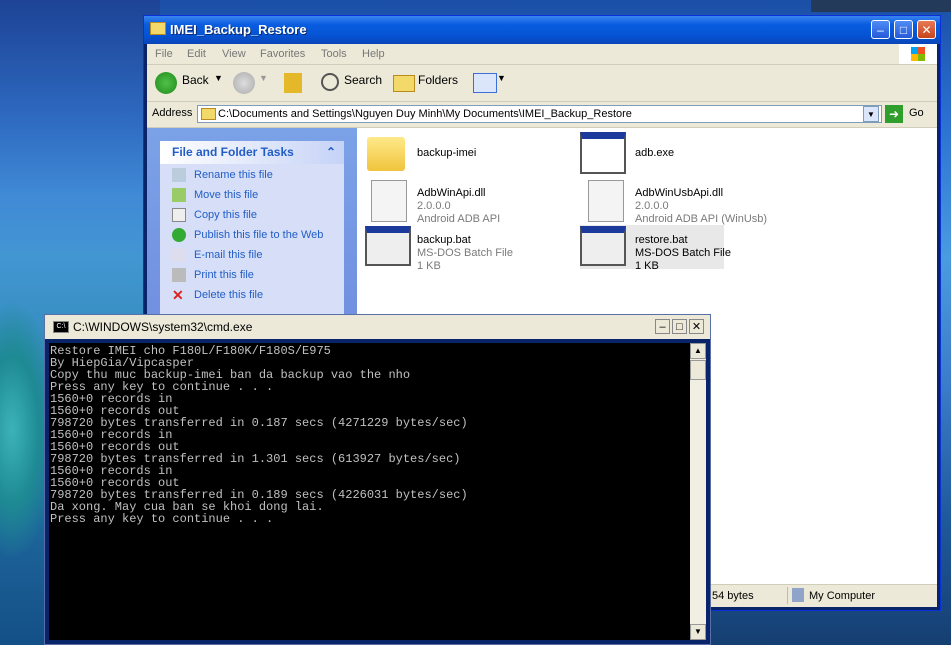 This screenshot has height=645, width=951. Describe the element at coordinates (225, 214) in the screenshot. I see `task-label: Copy this file` at that location.